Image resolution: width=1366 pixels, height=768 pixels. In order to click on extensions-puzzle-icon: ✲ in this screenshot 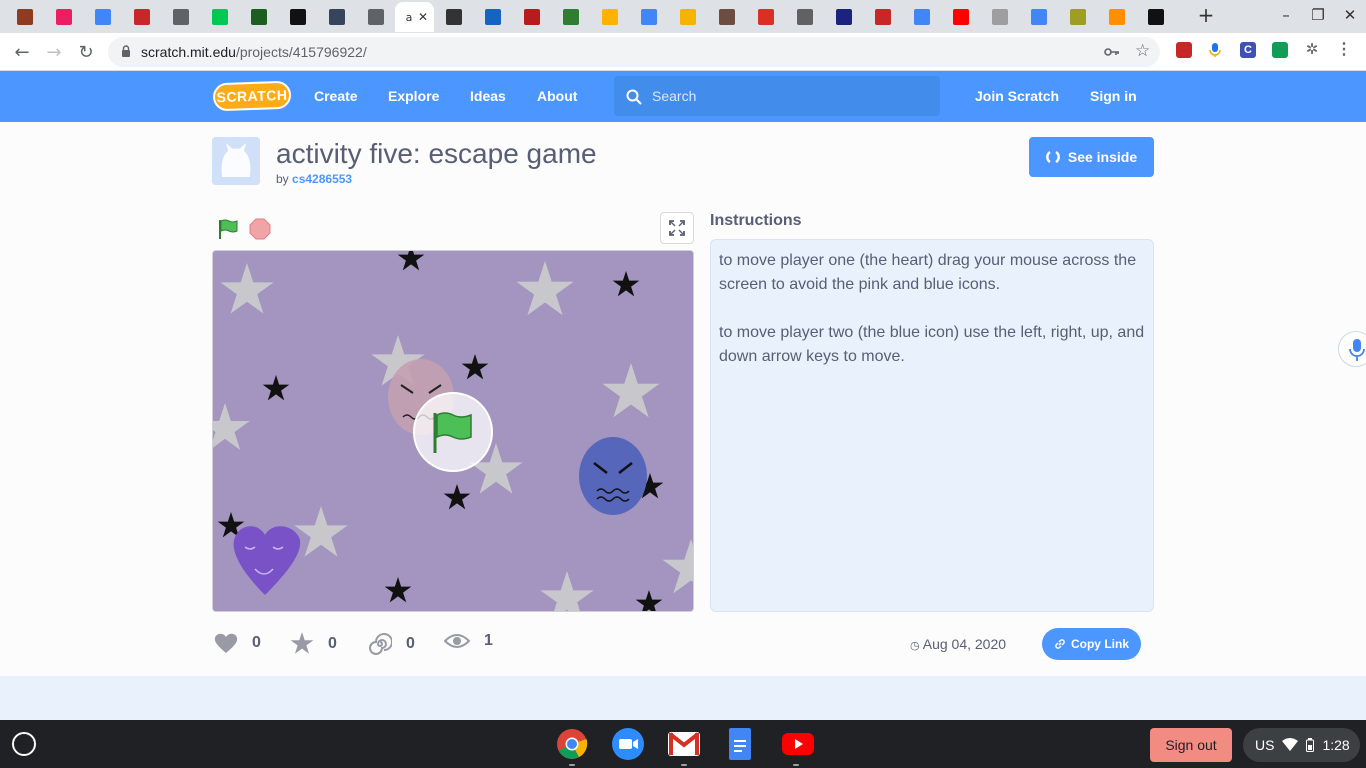, I will do `click(1312, 50)`.